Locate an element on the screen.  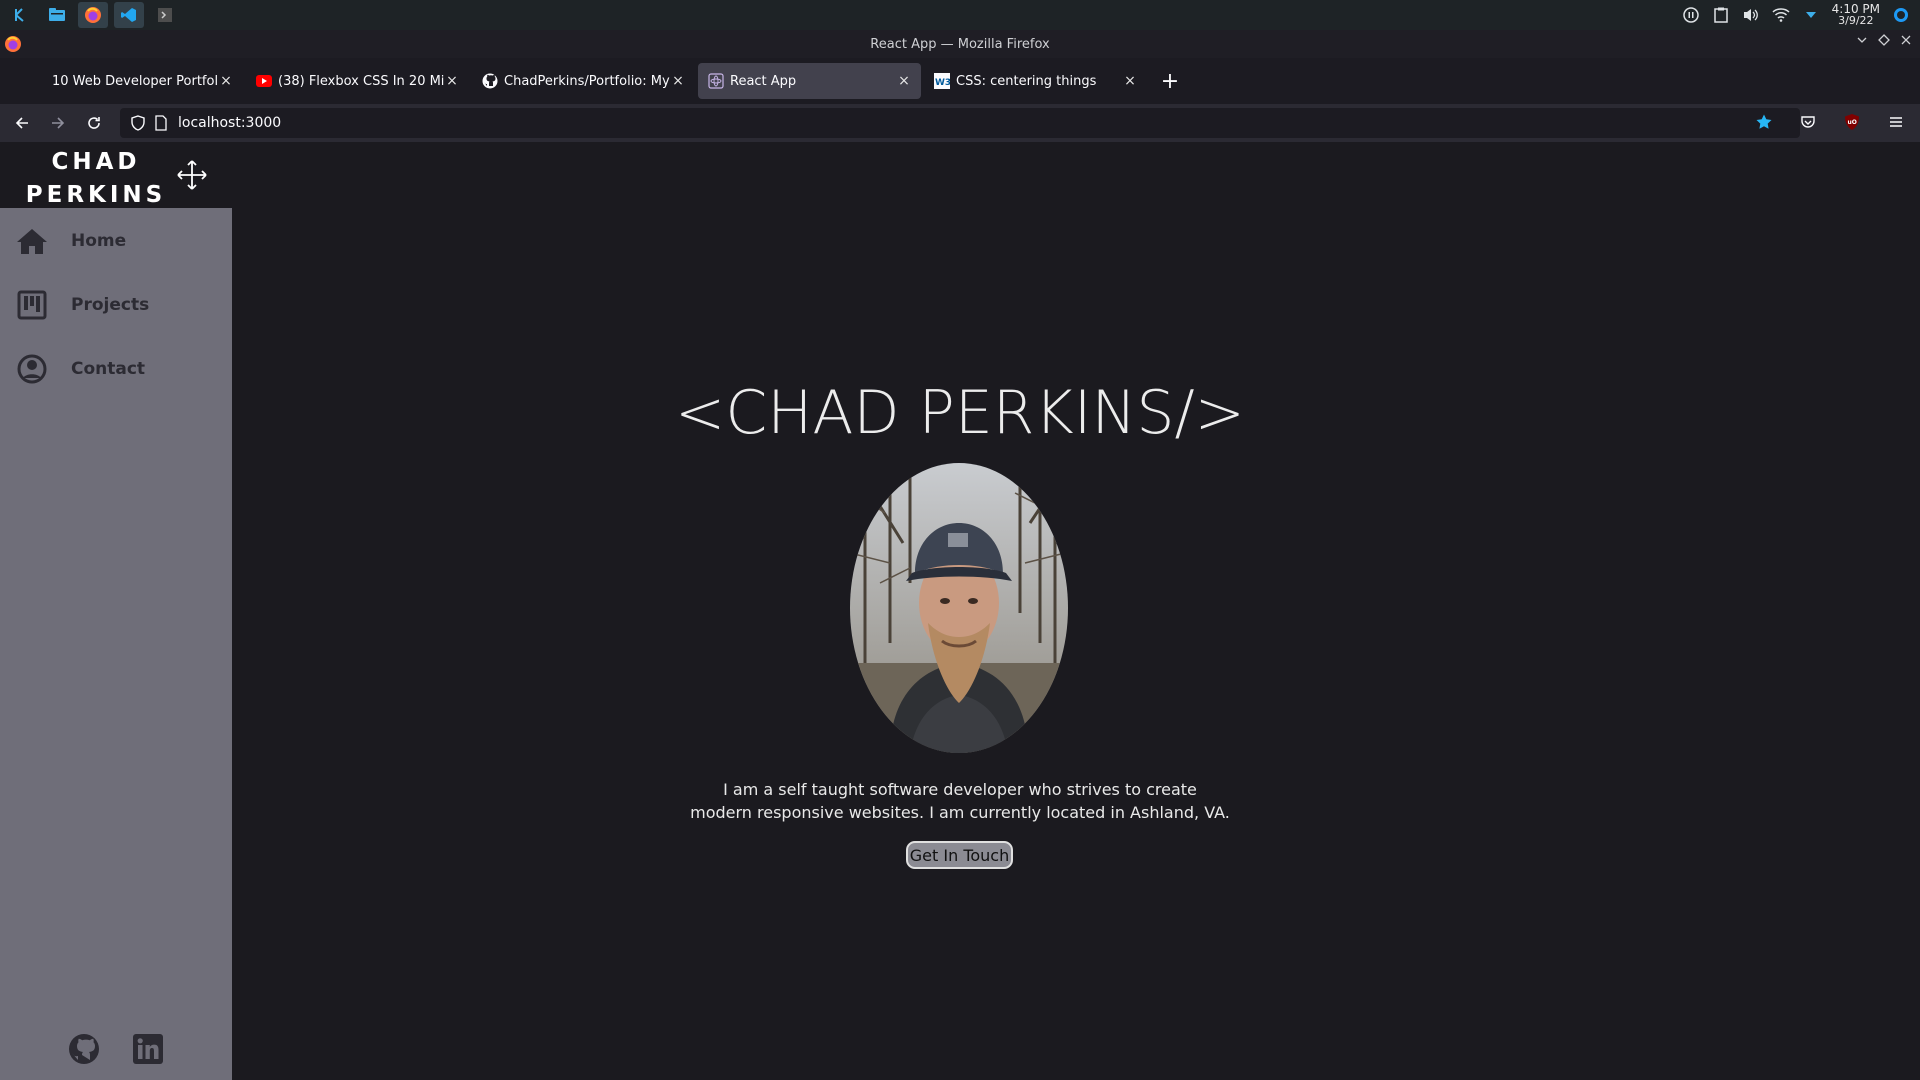
firefox-icon is located at coordinates (93, 15).